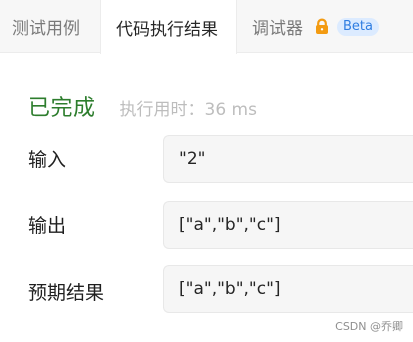 This screenshot has width=413, height=342. Describe the element at coordinates (230, 225) in the screenshot. I see `output-value: ["a","b","c"]` at that location.